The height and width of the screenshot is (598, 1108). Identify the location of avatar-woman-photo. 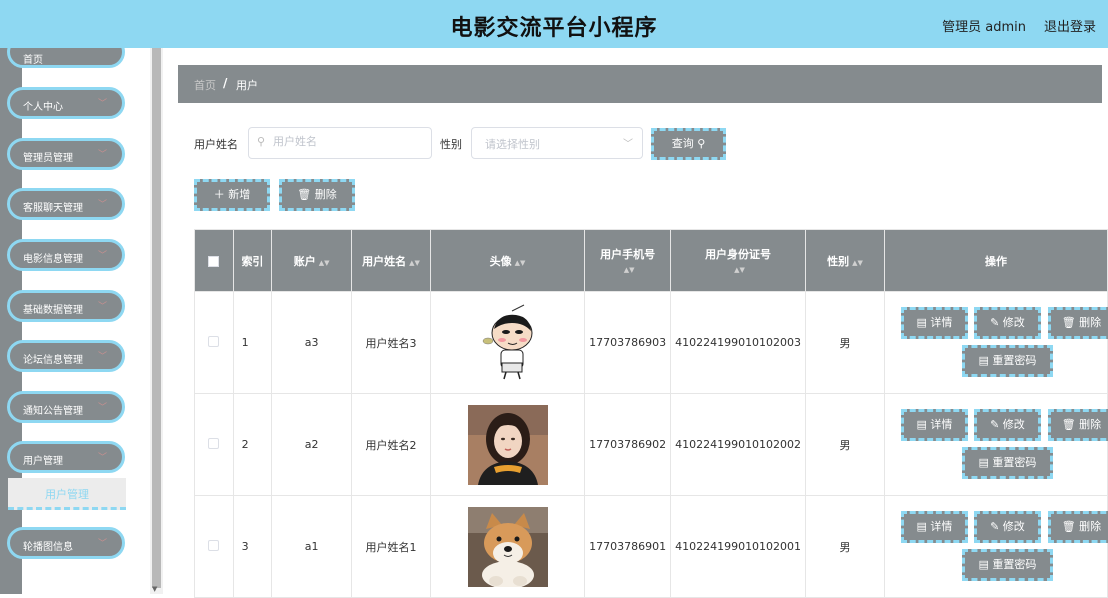
(507, 444).